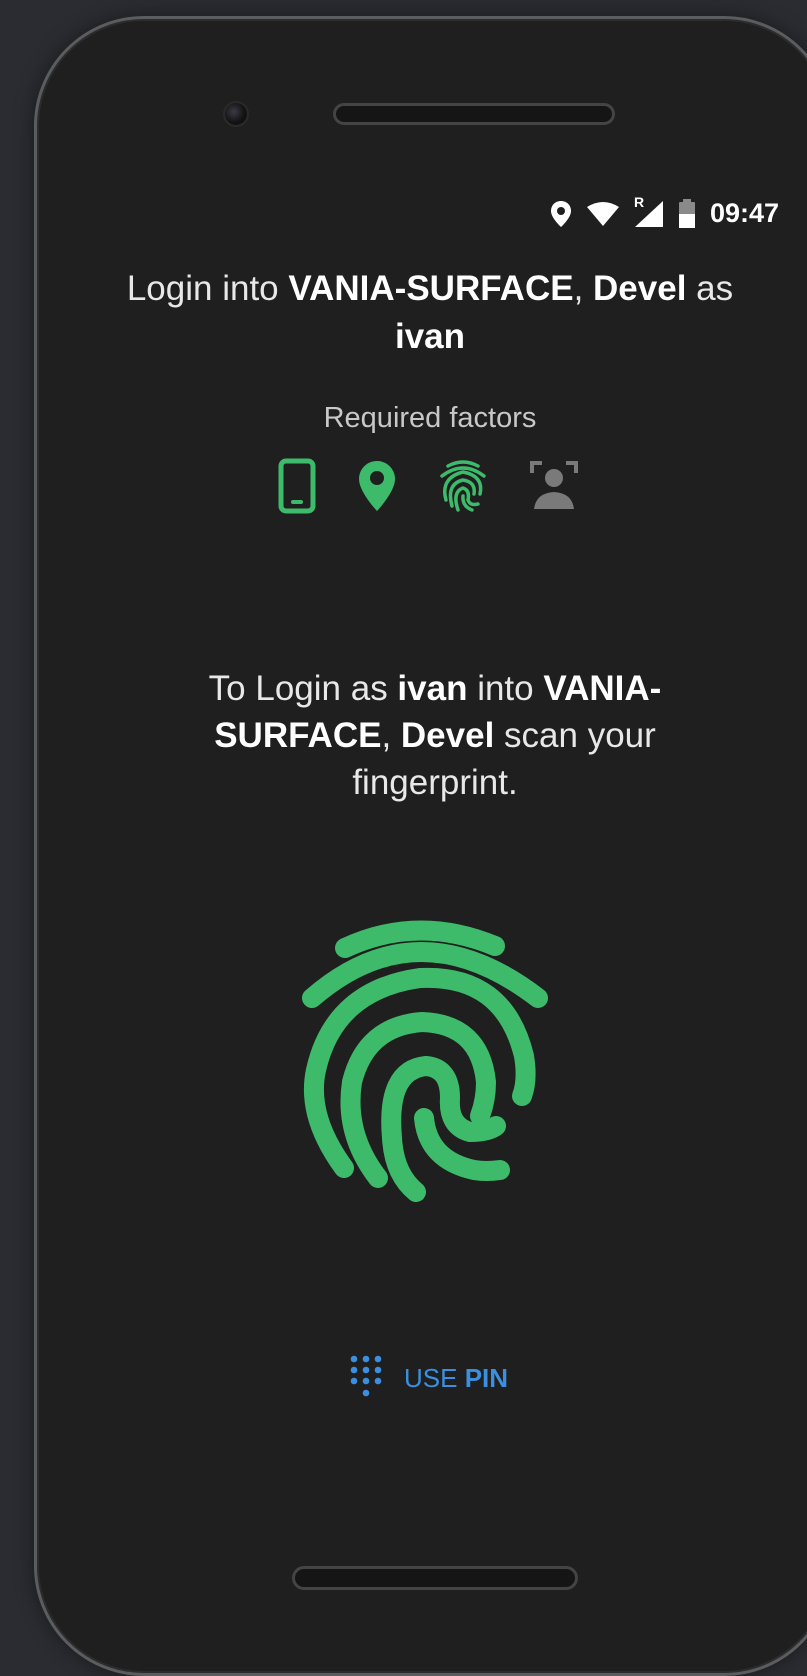 Image resolution: width=807 pixels, height=1676 pixels. I want to click on title-machine: VANIA-SURFACE, so click(431, 288).